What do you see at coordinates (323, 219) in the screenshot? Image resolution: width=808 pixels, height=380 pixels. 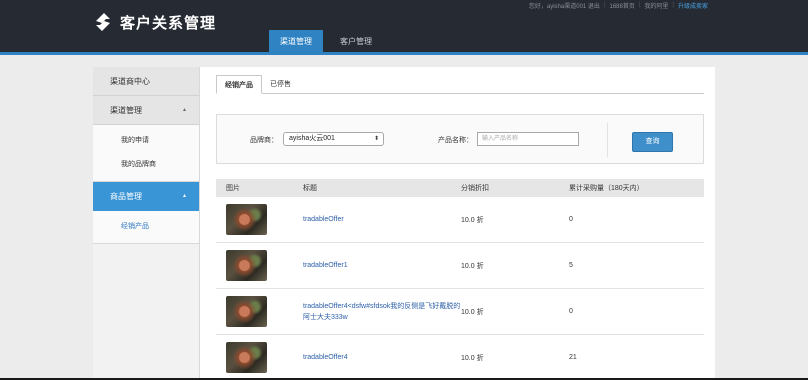 I see `product-title-link: tradableOffer` at bounding box center [323, 219].